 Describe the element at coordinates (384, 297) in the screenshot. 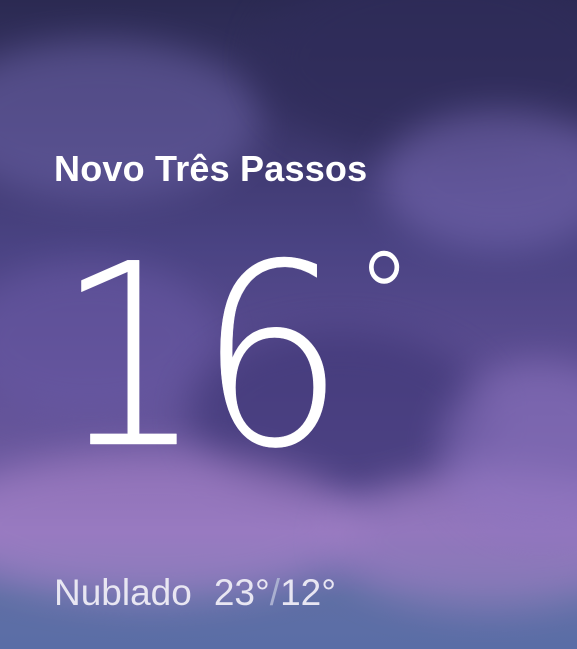

I see `degree-symbol: °` at that location.